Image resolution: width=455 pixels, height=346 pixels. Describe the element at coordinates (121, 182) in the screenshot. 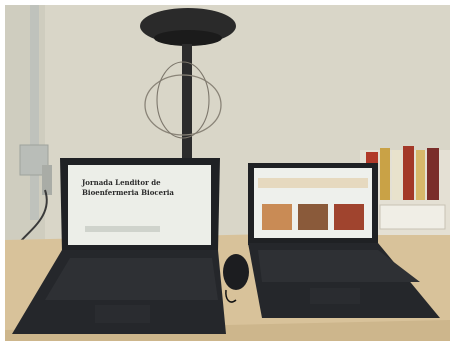

I see `left-screen-heading-line1: Jornada Lenditor de` at that location.